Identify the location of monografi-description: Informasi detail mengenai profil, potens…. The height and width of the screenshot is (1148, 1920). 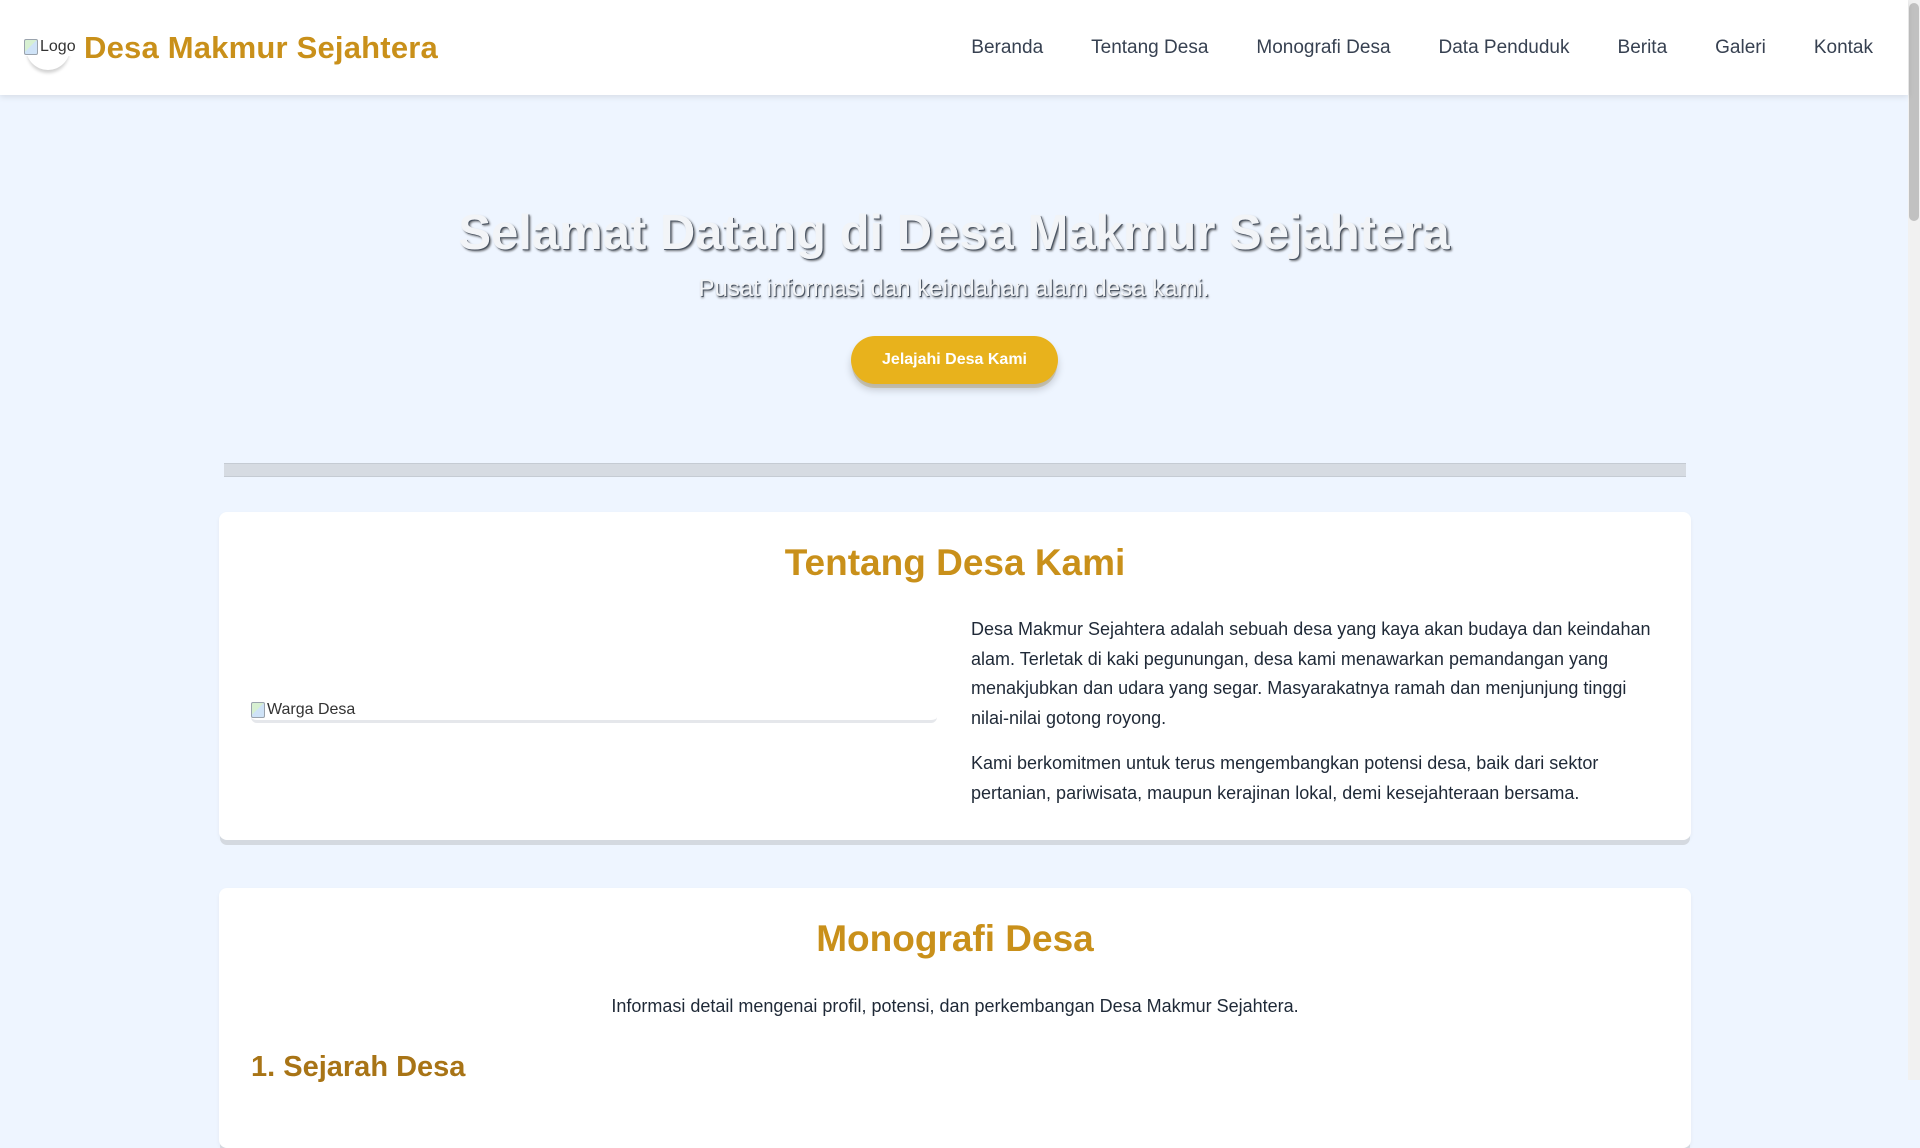
(955, 1006).